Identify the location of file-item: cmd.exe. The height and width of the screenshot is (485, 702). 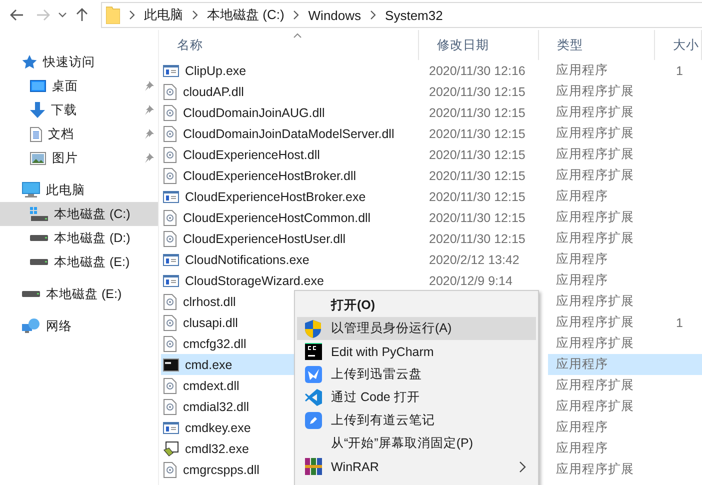
(229, 364).